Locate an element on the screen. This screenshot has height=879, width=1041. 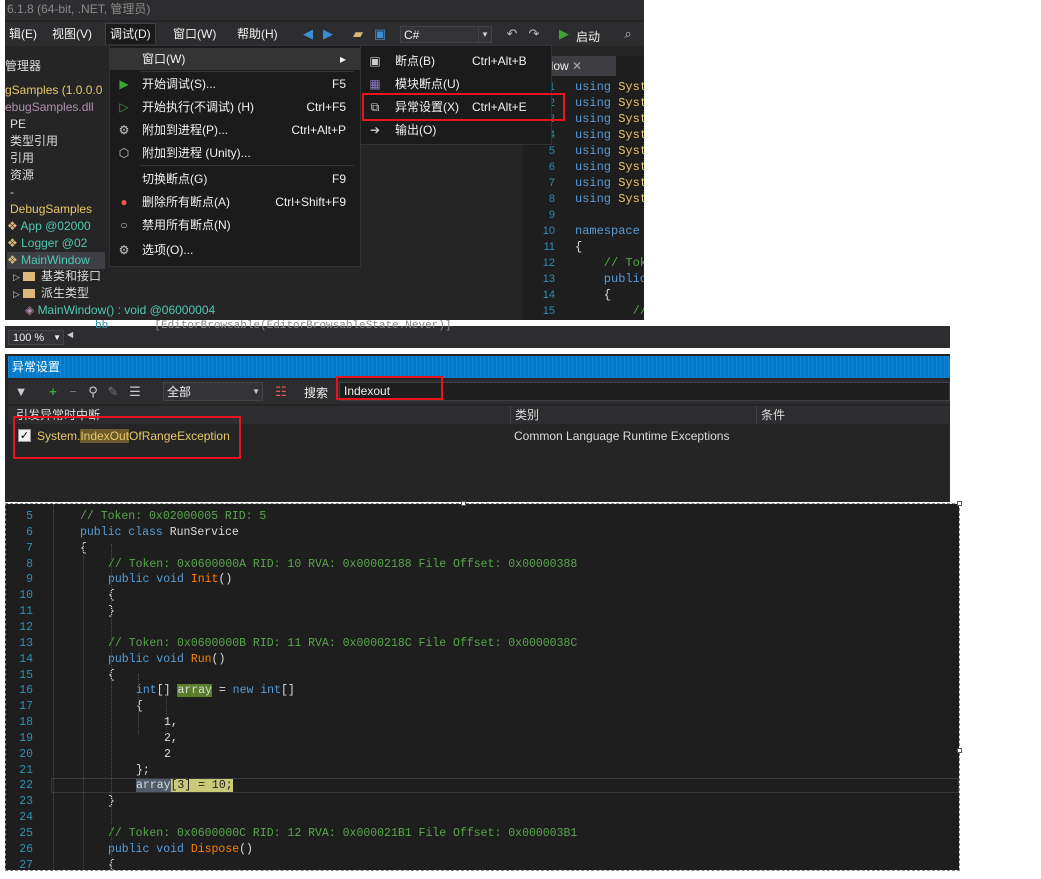
tree-item: 引用 is located at coordinates (22, 158).